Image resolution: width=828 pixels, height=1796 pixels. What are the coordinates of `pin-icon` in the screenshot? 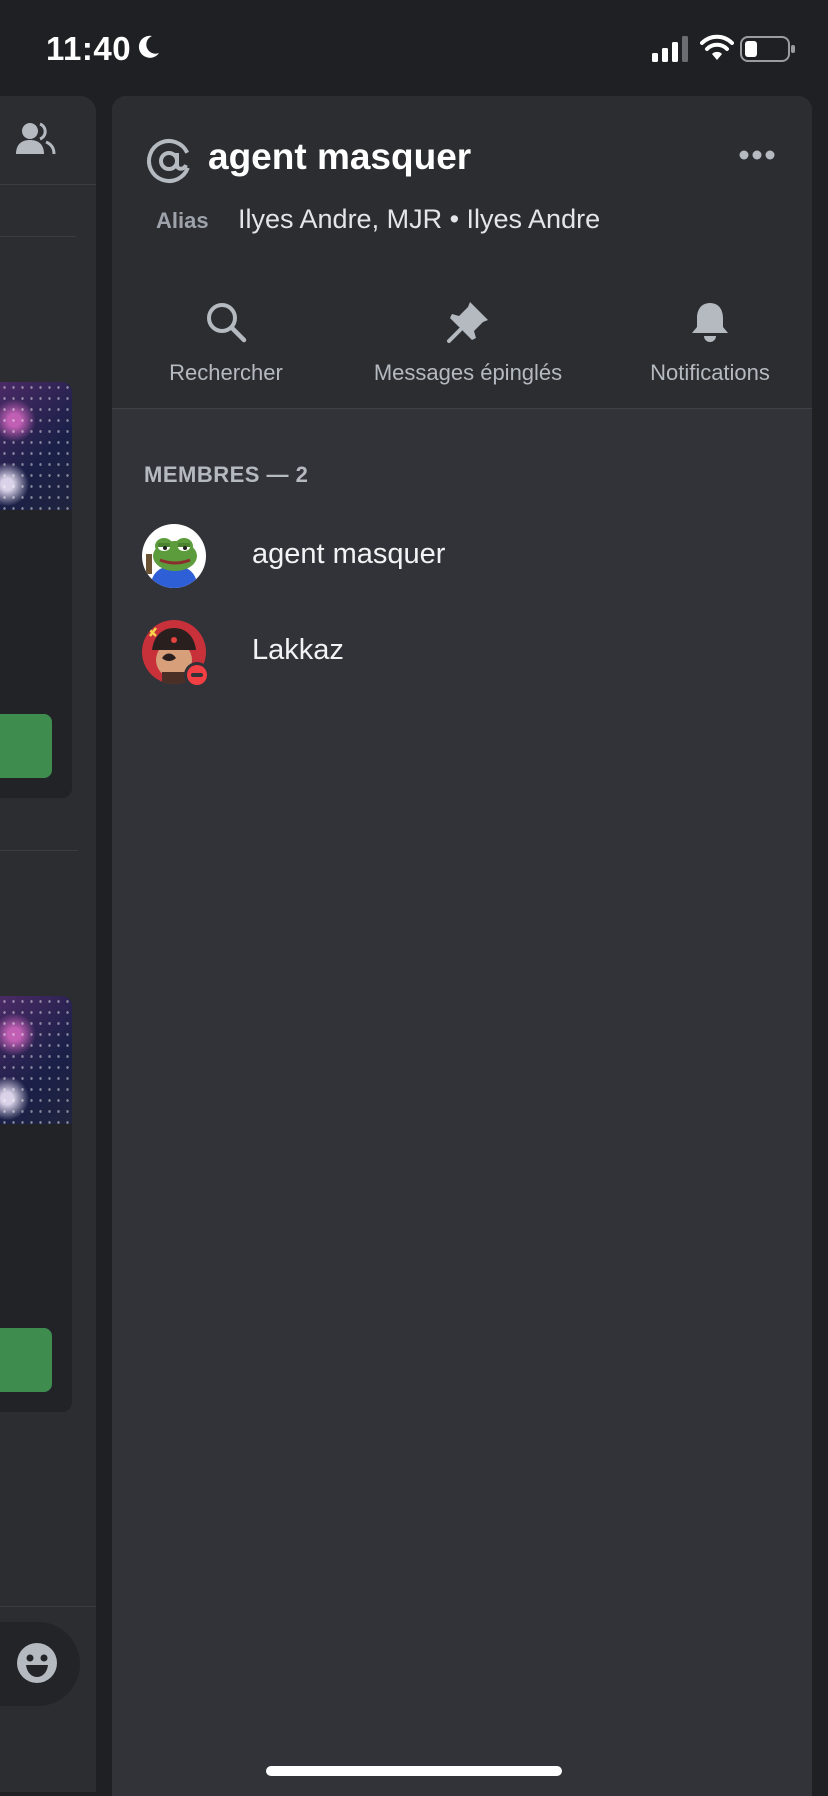 It's located at (467, 322).